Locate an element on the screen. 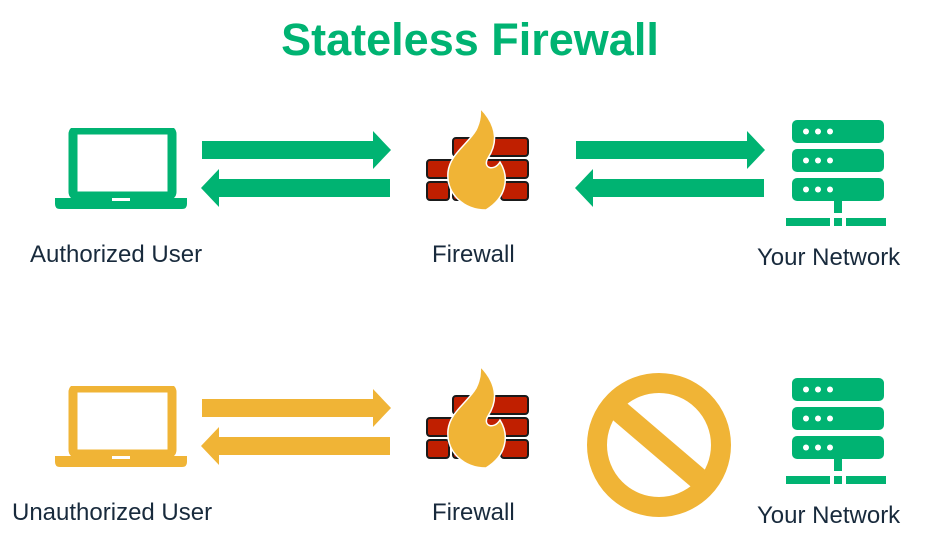 This screenshot has width=940, height=546. bidirectional-arrows-blocked is located at coordinates (296, 427).